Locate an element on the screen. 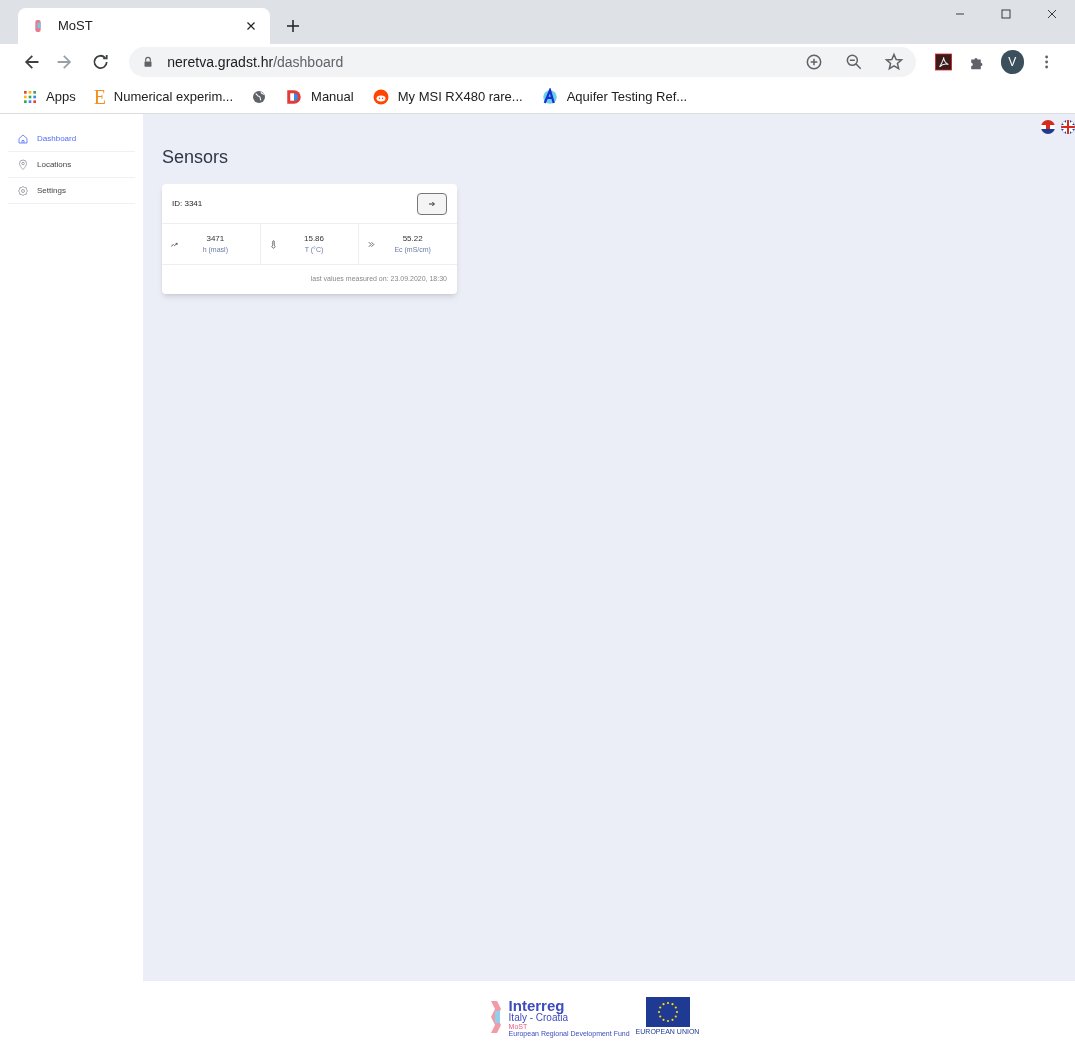 The width and height of the screenshot is (1075, 1053). url-text: neretva.gradst.hr/dashboard is located at coordinates (256, 62).